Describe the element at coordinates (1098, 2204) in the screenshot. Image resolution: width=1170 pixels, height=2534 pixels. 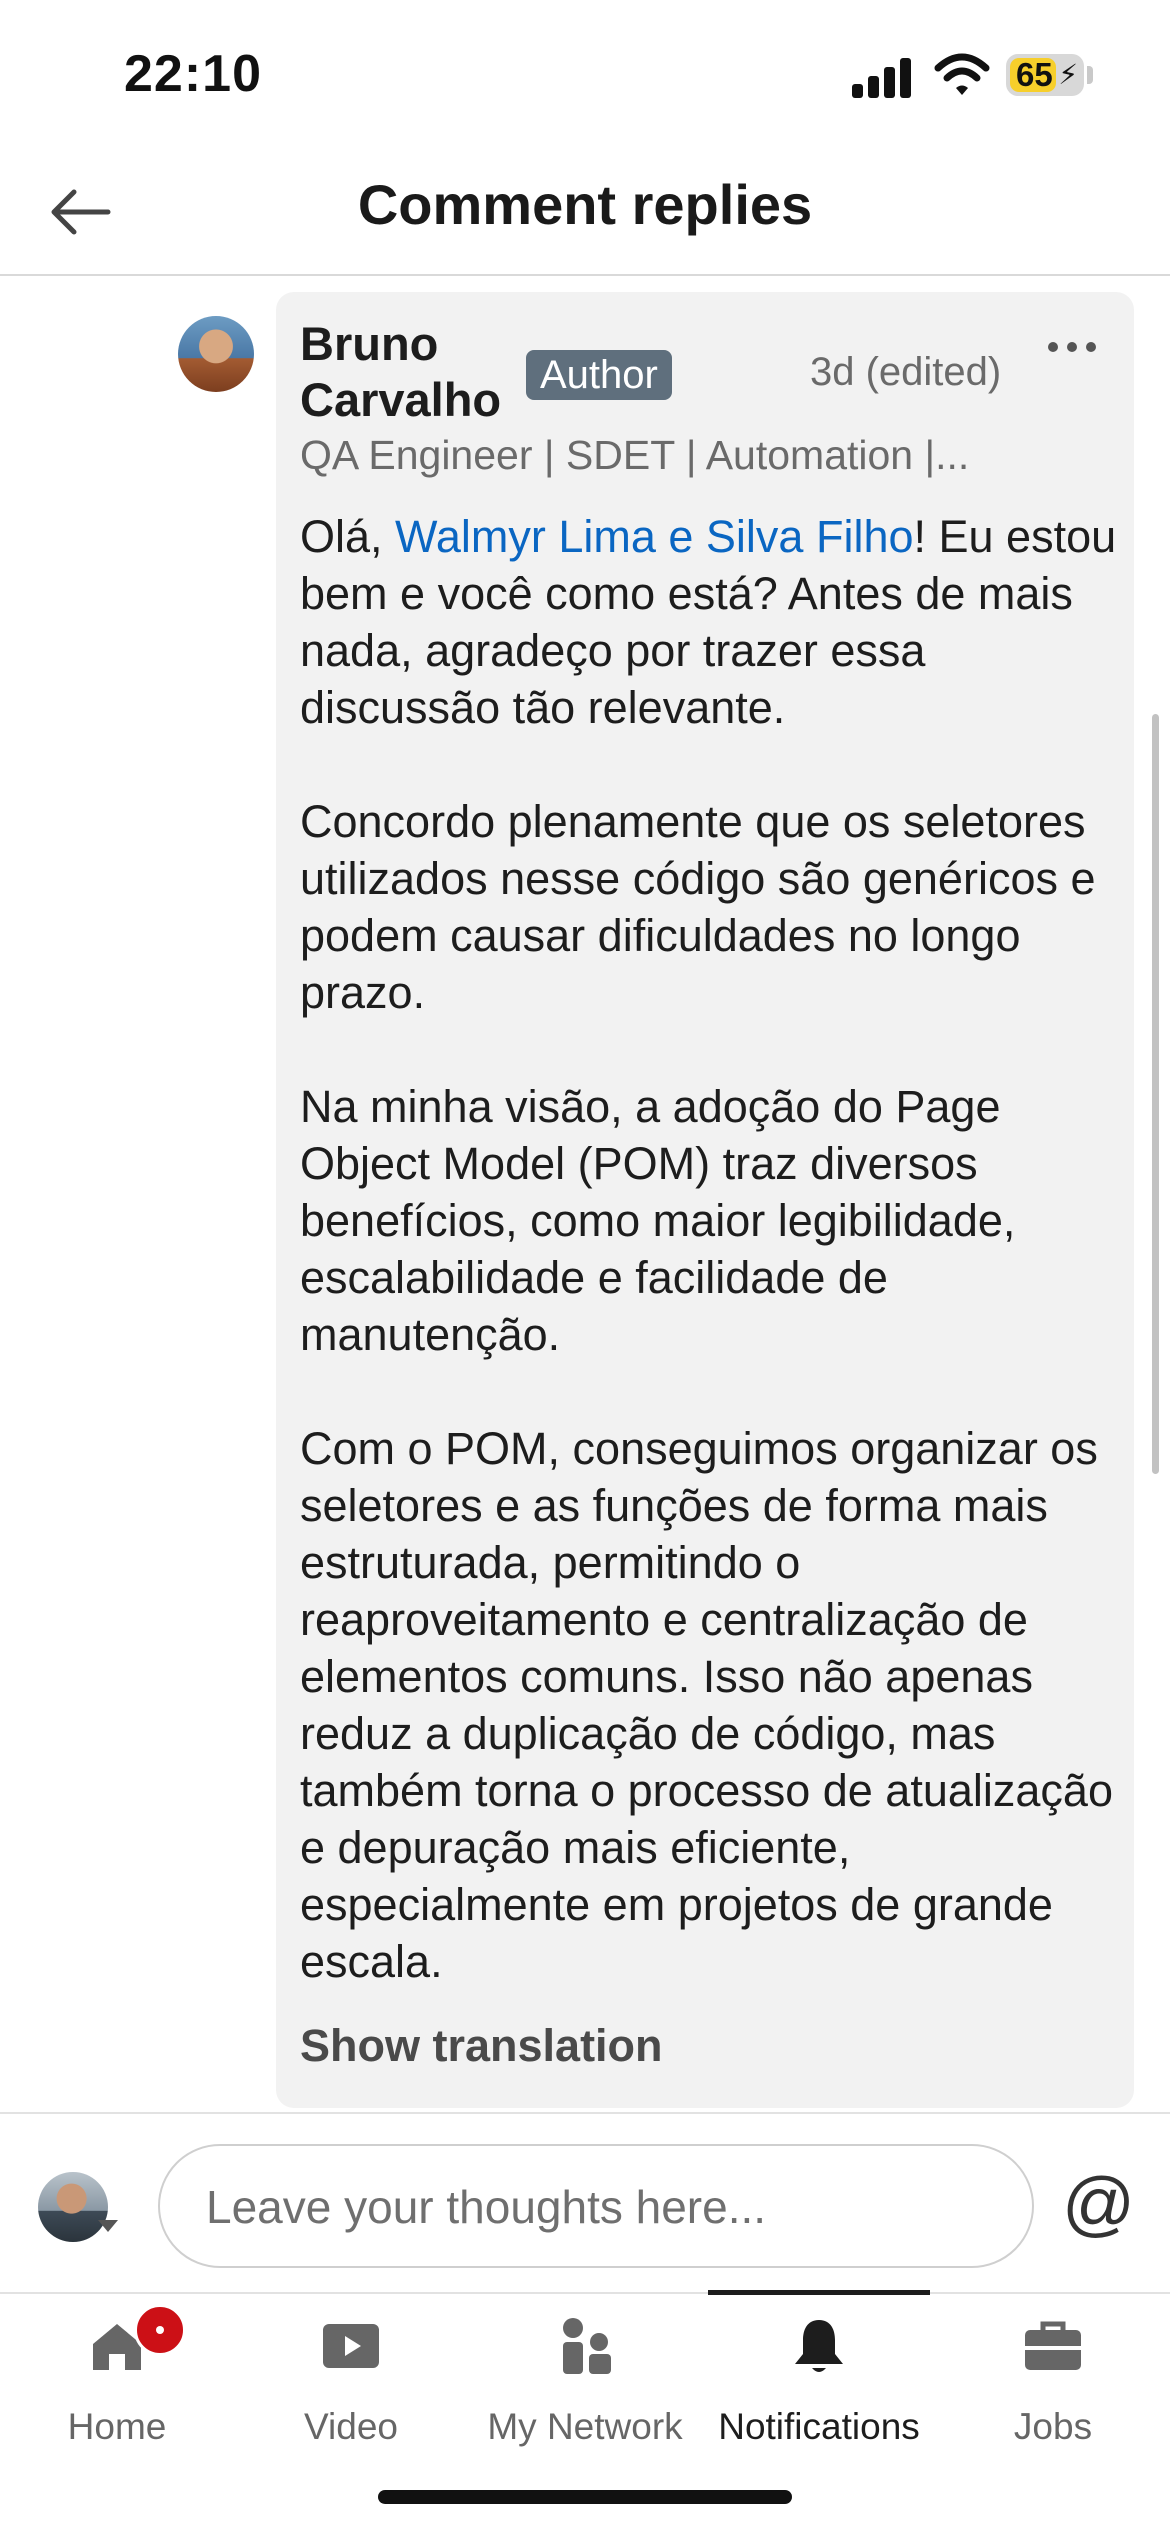
I see `mention-icon: @` at that location.